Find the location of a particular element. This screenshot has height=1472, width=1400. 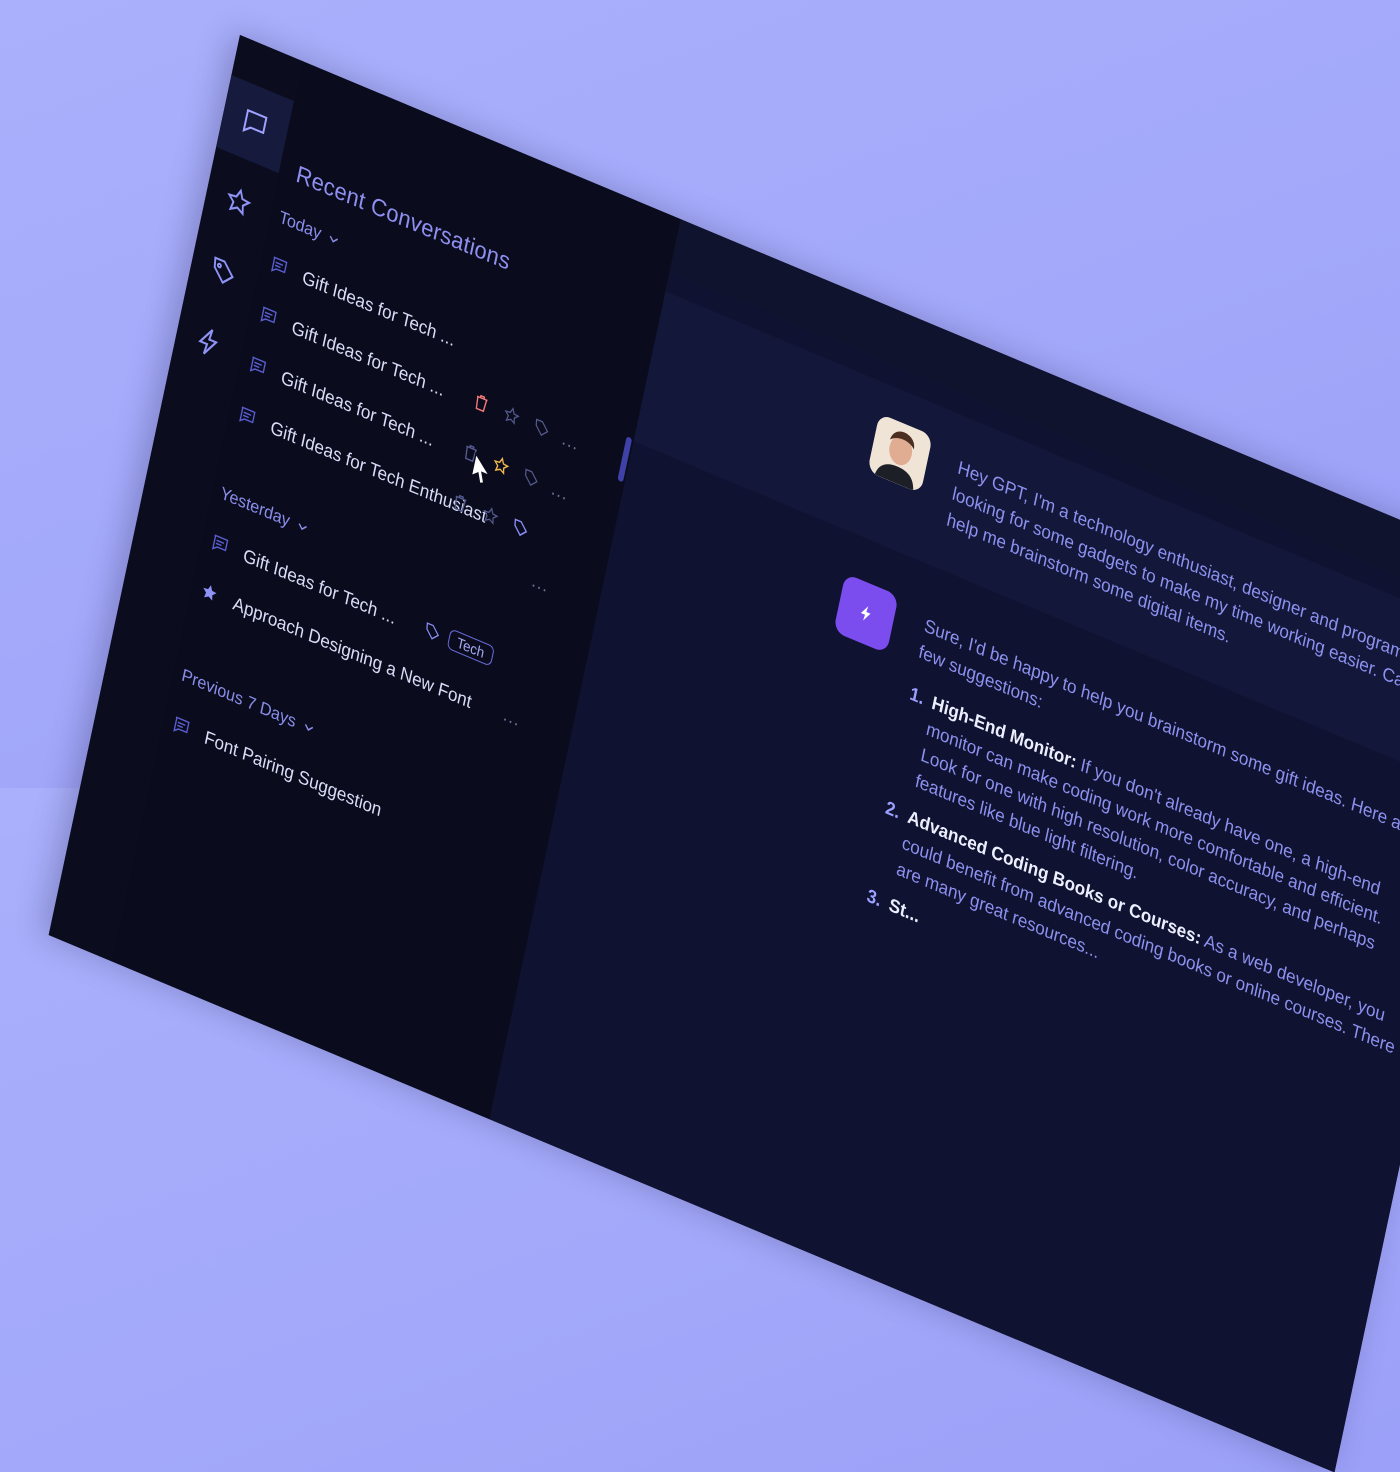

suggestion-number: 1. is located at coordinates (917, 695).